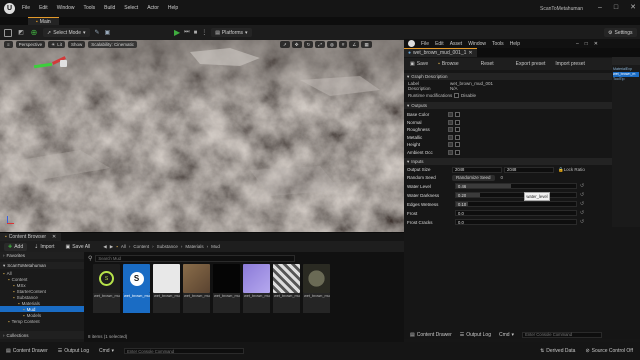  I want to click on minimize-icon: –, so click(577, 44).